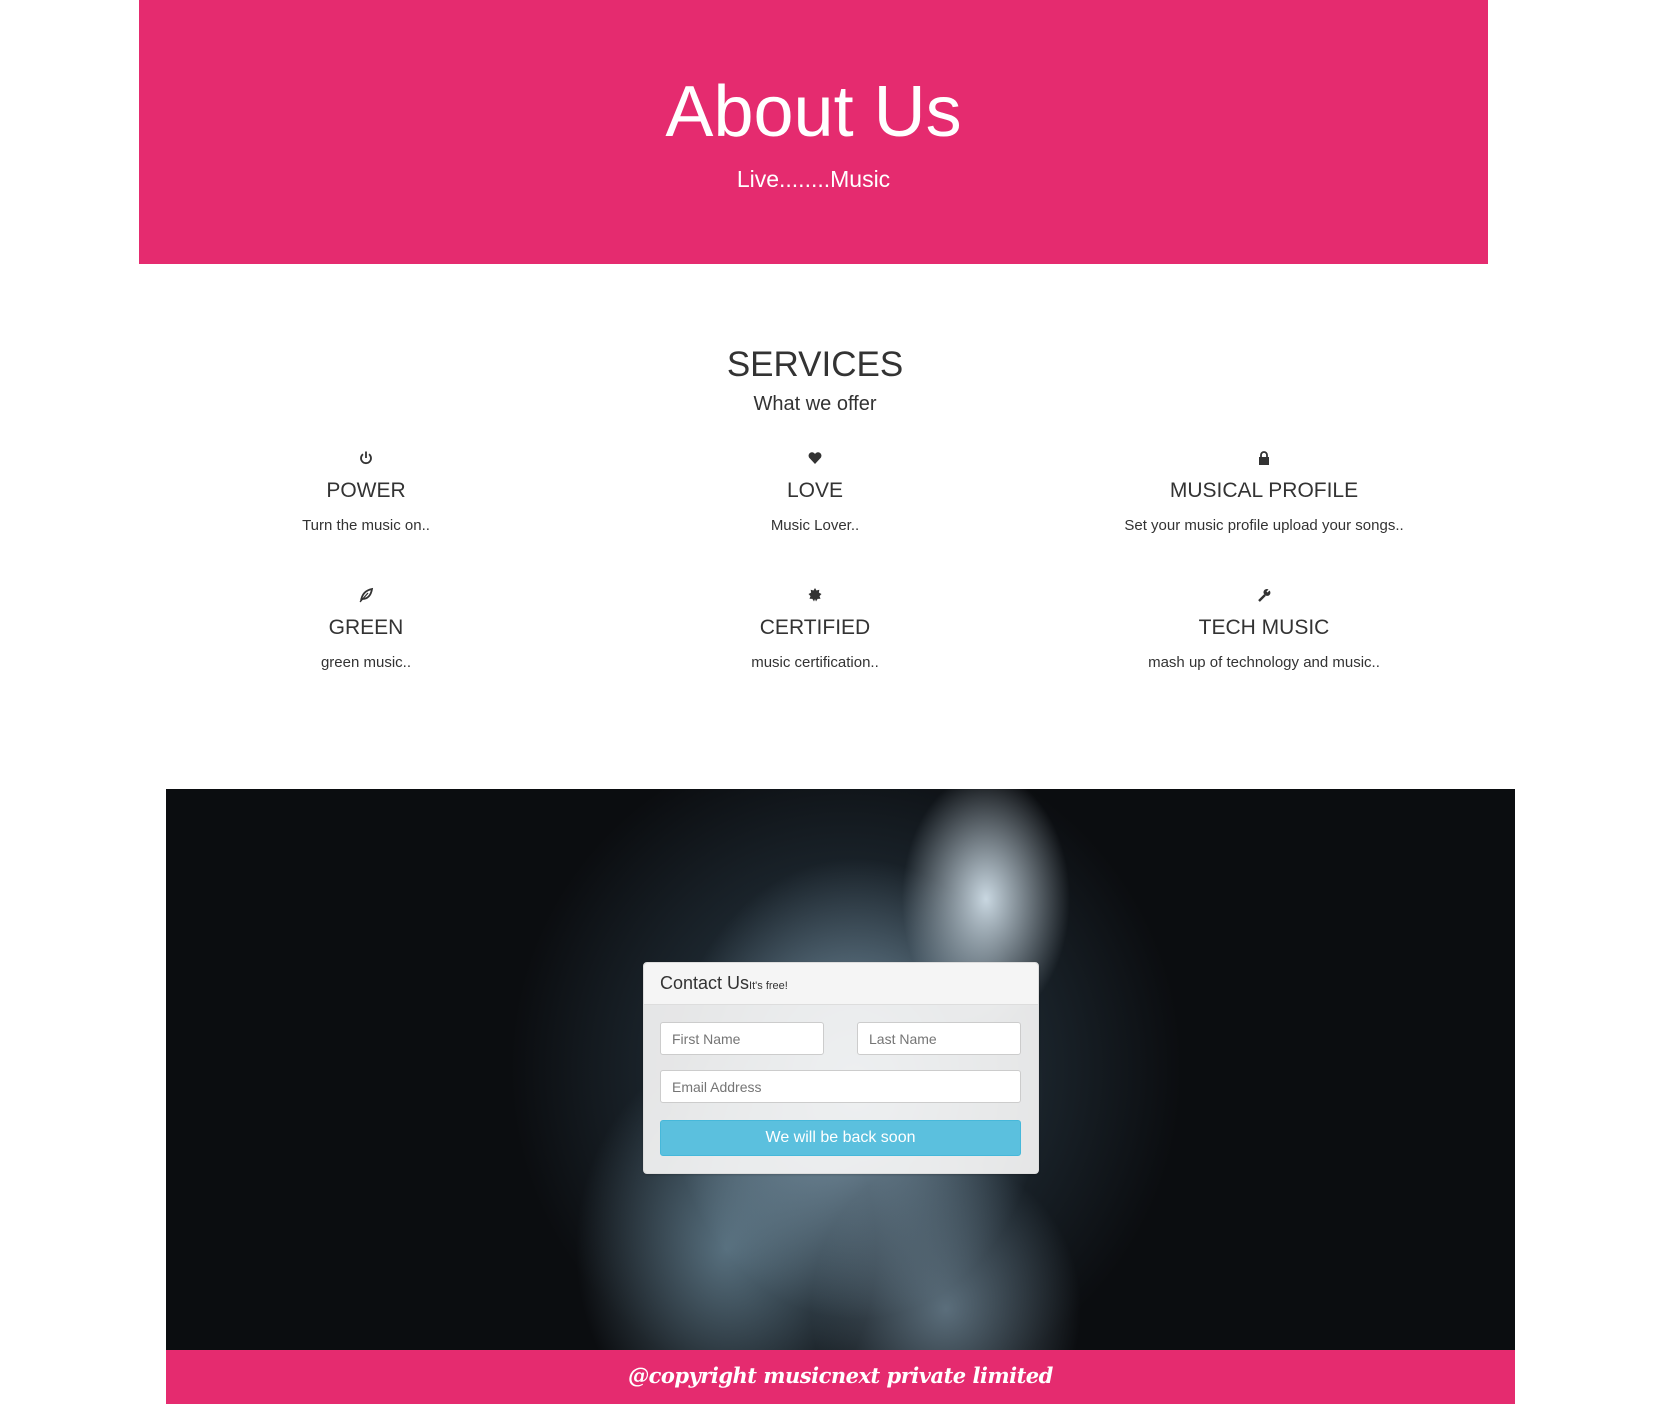  Describe the element at coordinates (815, 364) in the screenshot. I see `services-title: SERVICES` at that location.